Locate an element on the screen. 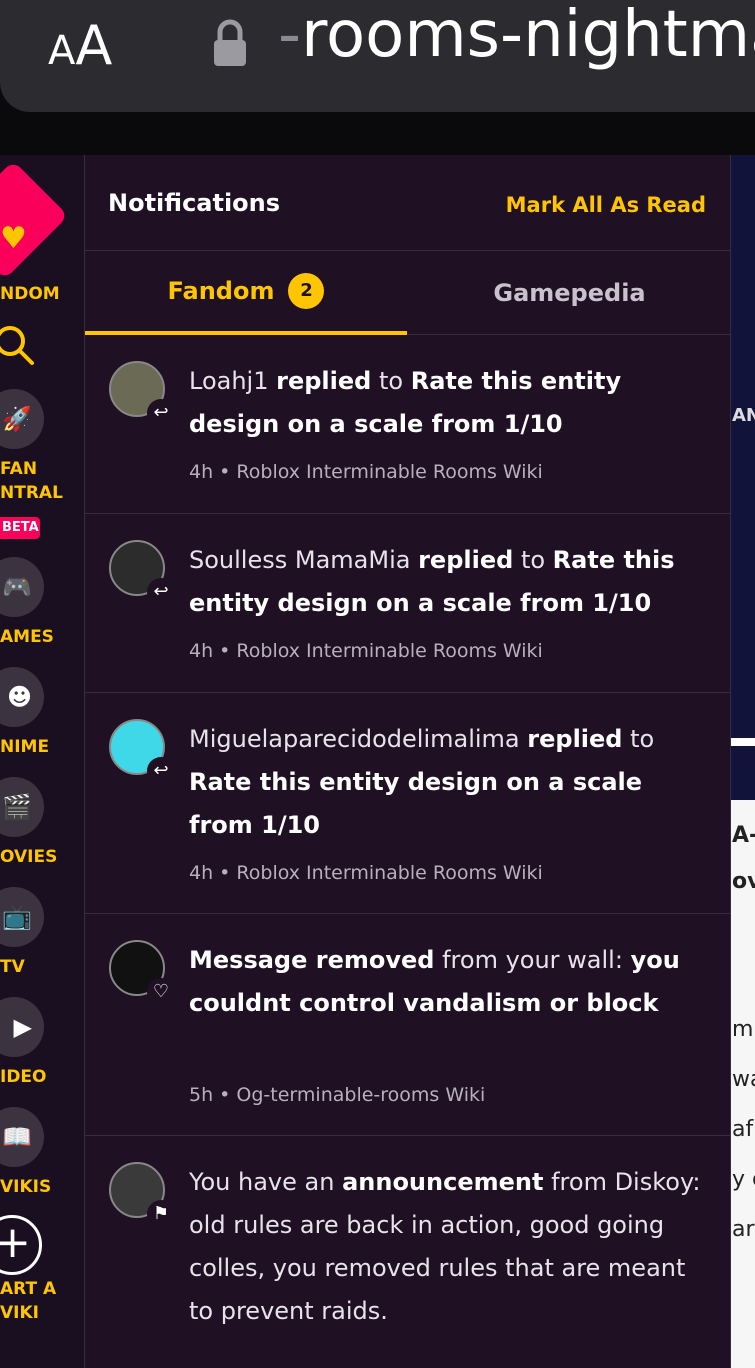 The image size is (755, 1368). browser-toolbar: AA -rooms-nightma is located at coordinates (377, 77).